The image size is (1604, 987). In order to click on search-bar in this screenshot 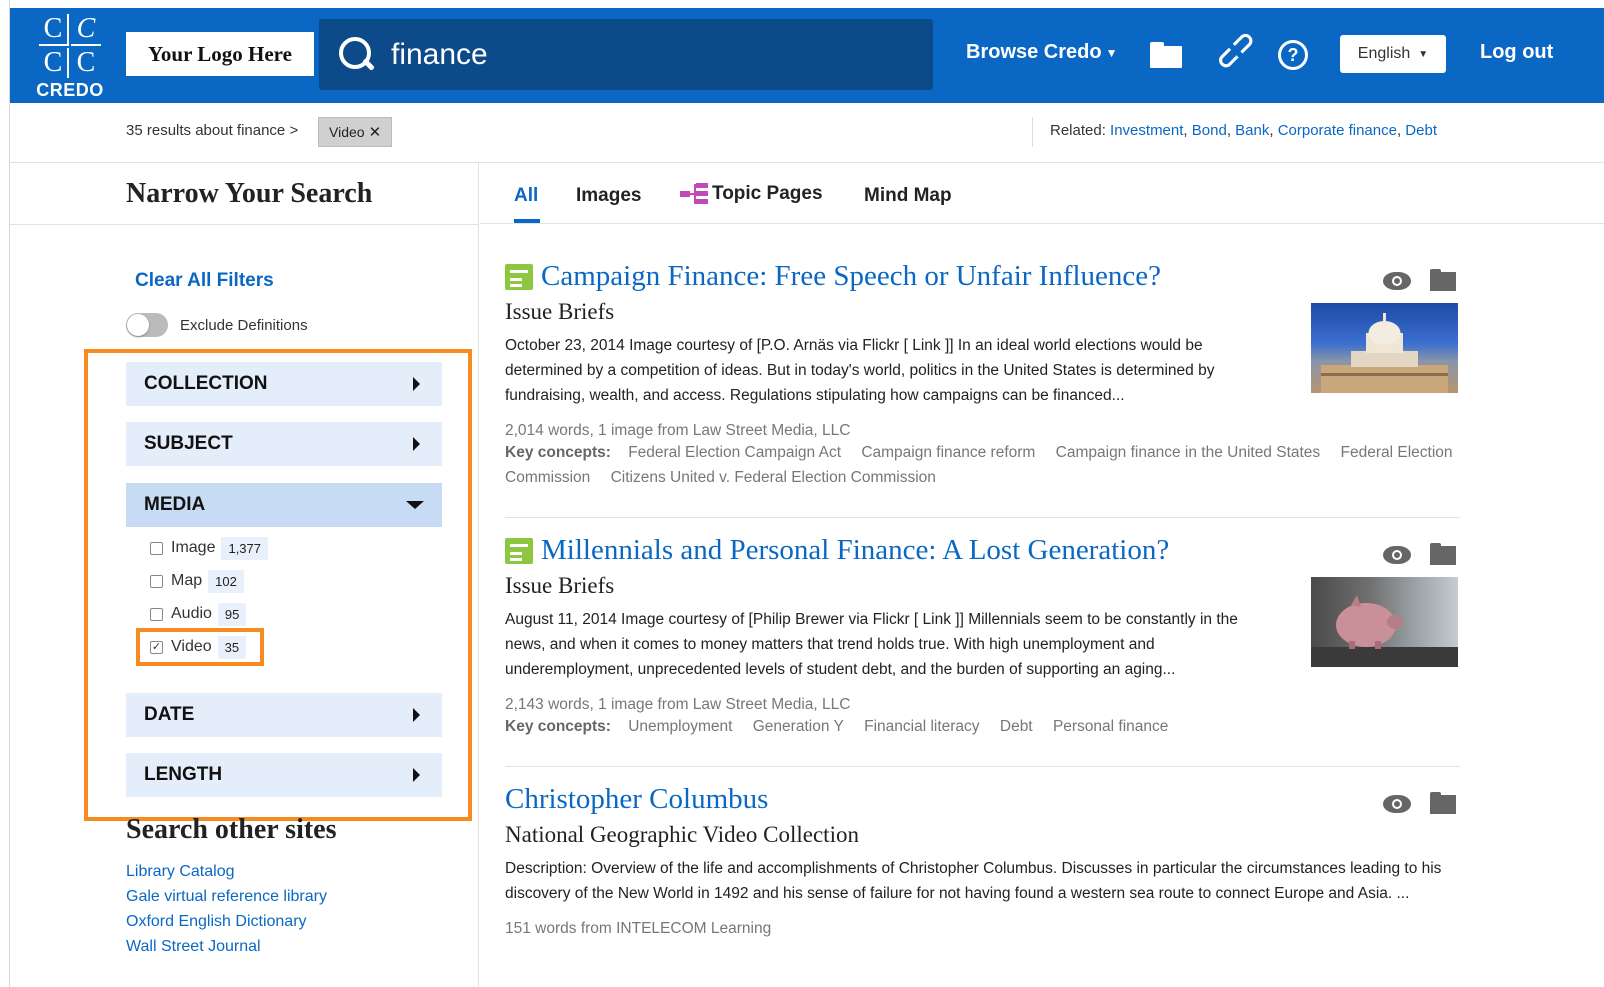, I will do `click(626, 54)`.